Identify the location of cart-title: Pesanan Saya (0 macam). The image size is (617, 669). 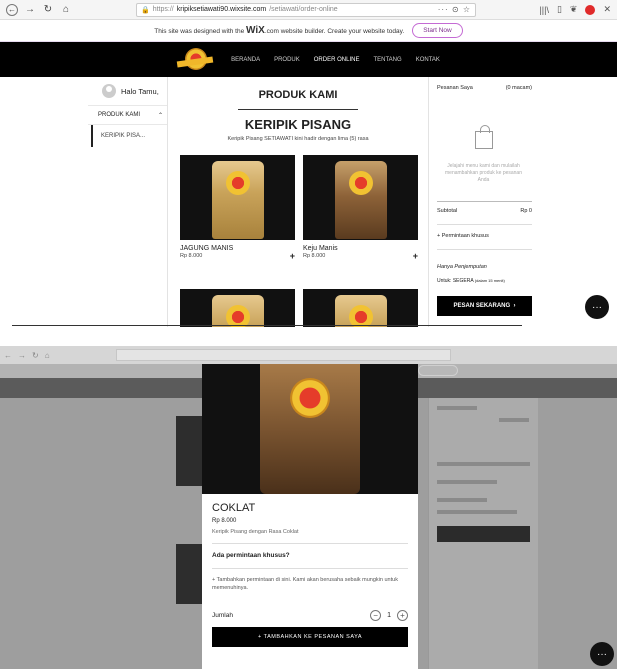
(484, 88).